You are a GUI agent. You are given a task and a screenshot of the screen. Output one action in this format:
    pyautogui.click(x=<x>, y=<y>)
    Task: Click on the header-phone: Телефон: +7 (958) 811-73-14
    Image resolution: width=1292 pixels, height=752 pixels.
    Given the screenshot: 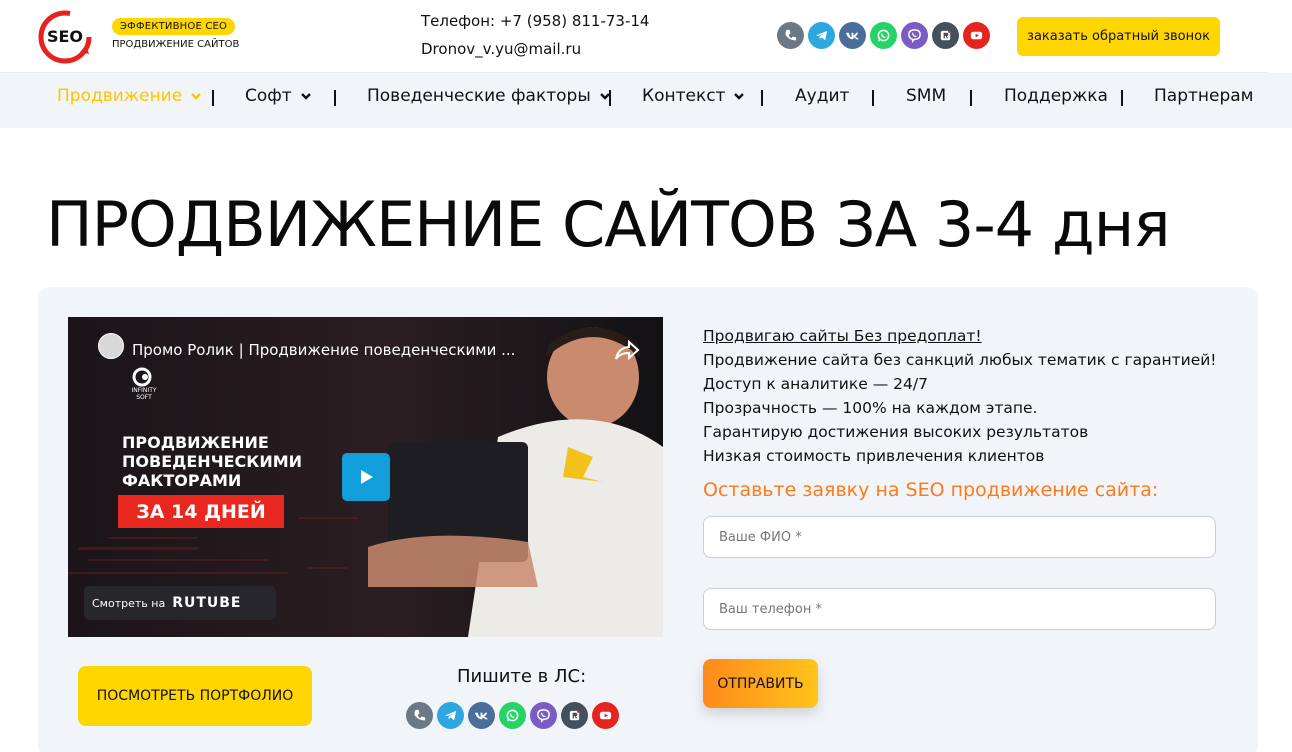 What is the action you would take?
    pyautogui.click(x=535, y=21)
    